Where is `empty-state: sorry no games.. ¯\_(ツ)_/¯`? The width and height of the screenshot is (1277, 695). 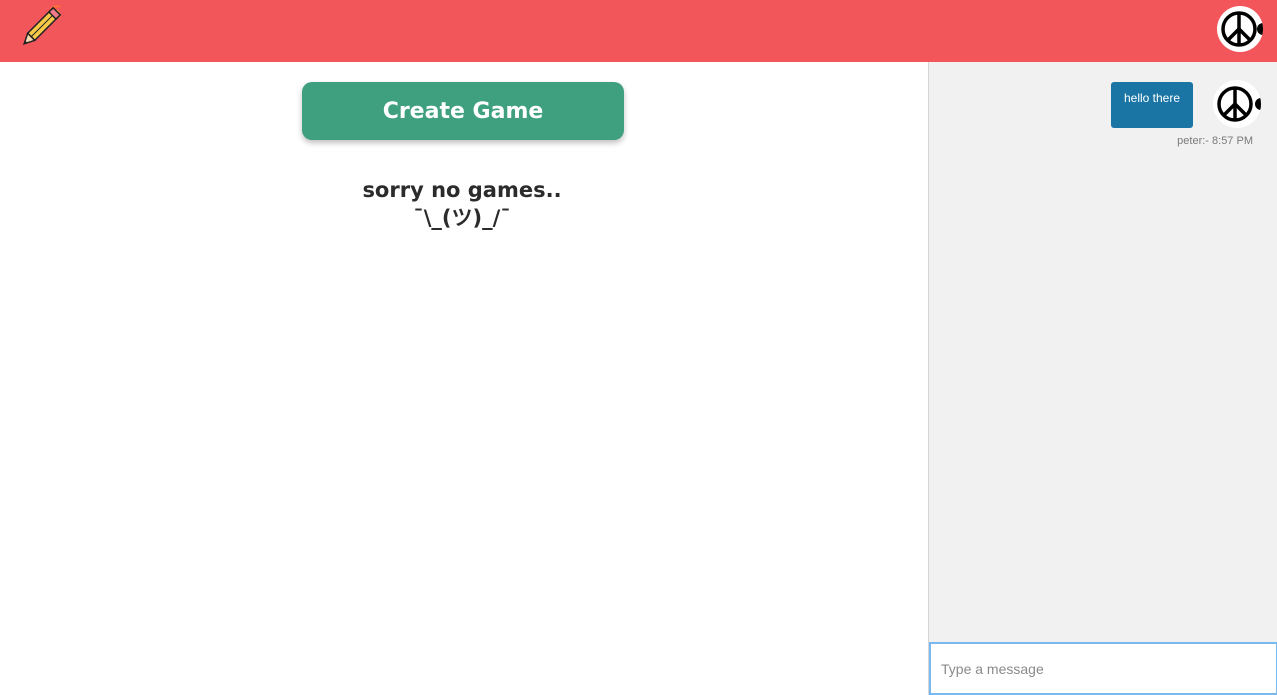
empty-state: sorry no games.. ¯\_(ツ)_/¯ is located at coordinates (462, 204).